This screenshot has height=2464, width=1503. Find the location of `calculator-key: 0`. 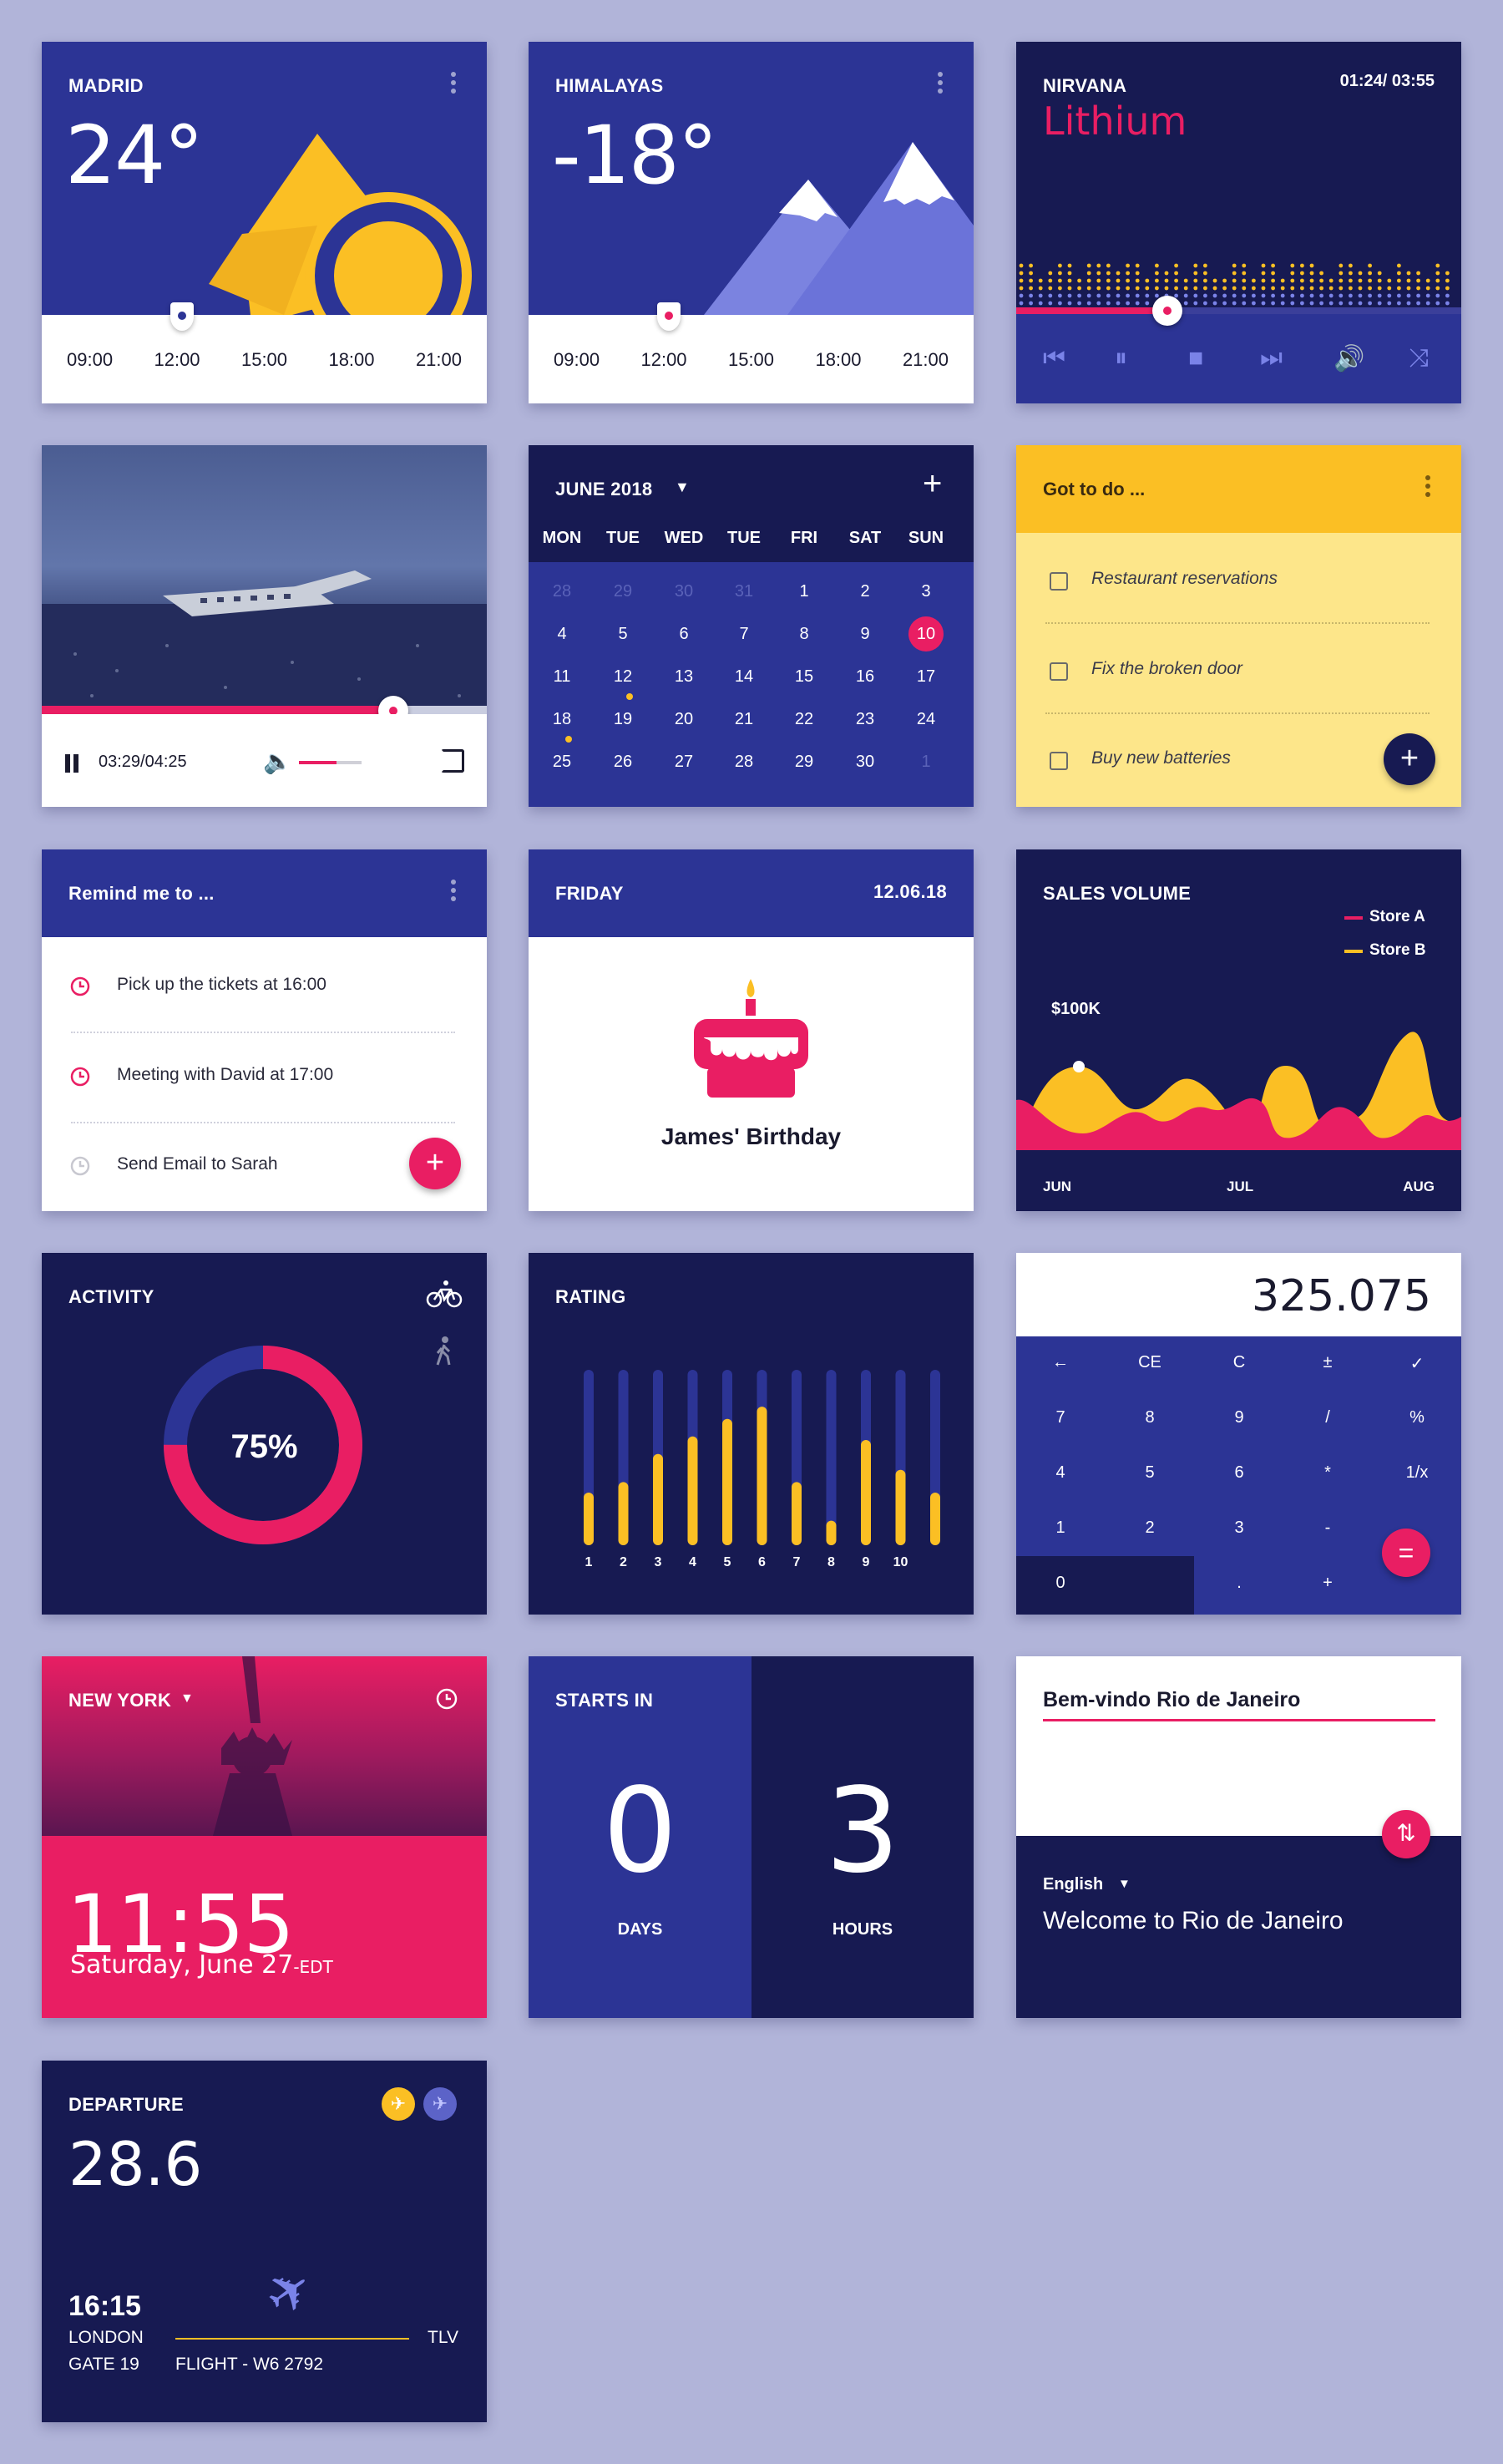

calculator-key: 0 is located at coordinates (1060, 1584).